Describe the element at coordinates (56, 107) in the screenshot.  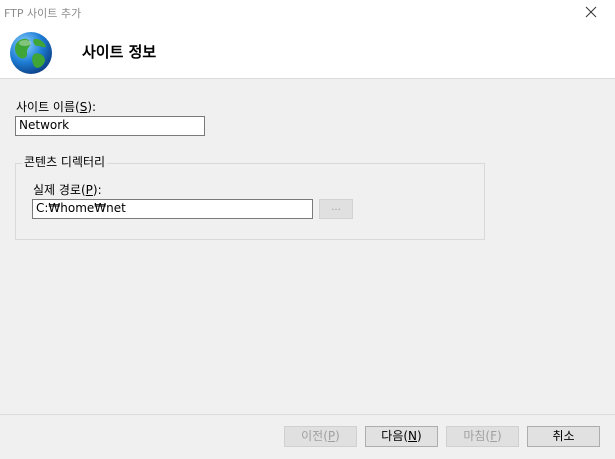
I see `site-name-label: 사이트 이름(S):` at that location.